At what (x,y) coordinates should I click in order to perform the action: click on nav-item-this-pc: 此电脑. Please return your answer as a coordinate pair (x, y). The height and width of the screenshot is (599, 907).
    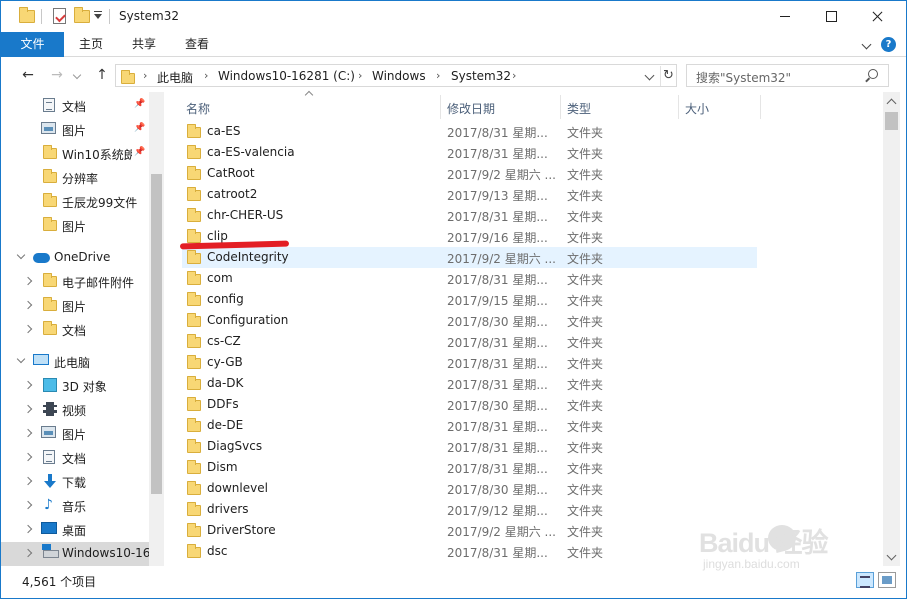
    Looking at the image, I should click on (75, 362).